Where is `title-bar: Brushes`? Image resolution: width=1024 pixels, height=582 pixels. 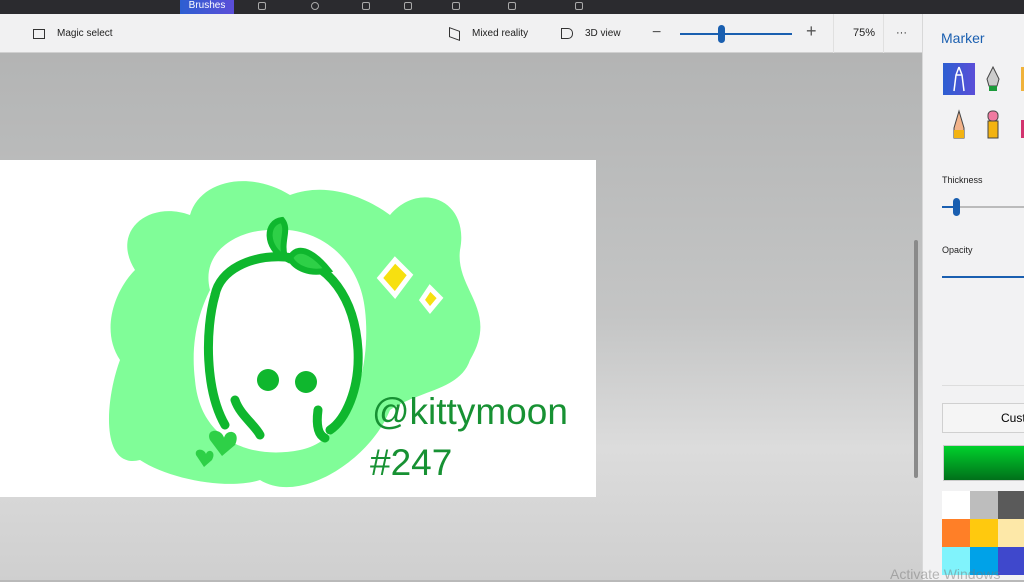 title-bar: Brushes is located at coordinates (512, 7).